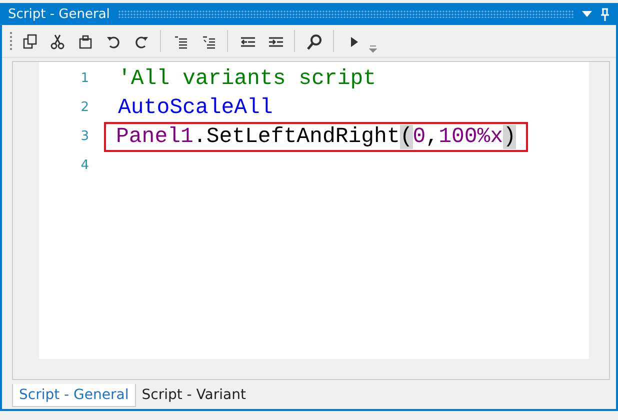 Image resolution: width=618 pixels, height=420 pixels. What do you see at coordinates (373, 49) in the screenshot?
I see `overflow-icon` at bounding box center [373, 49].